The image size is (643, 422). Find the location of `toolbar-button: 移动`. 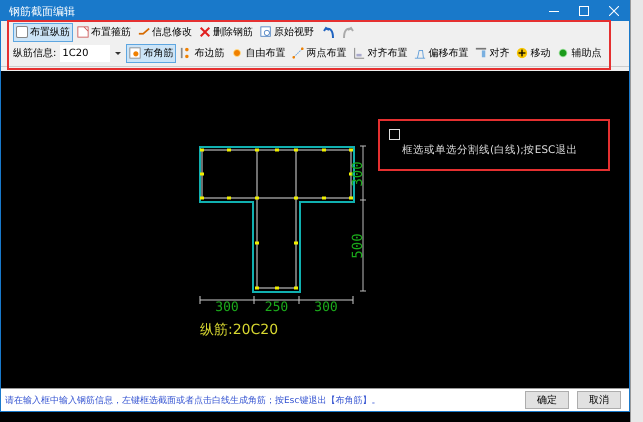

toolbar-button: 移动 is located at coordinates (533, 53).